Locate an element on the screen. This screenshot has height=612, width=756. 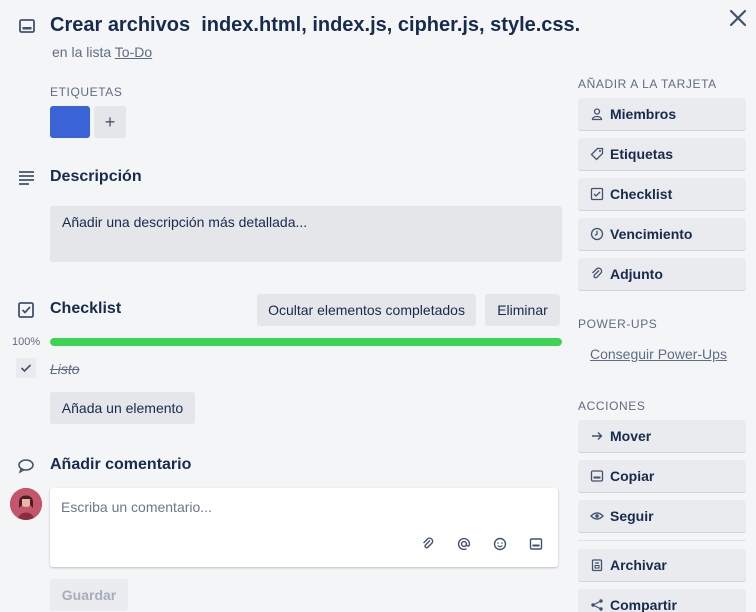
labels-heading: ETIQUETAS is located at coordinates (86, 92).